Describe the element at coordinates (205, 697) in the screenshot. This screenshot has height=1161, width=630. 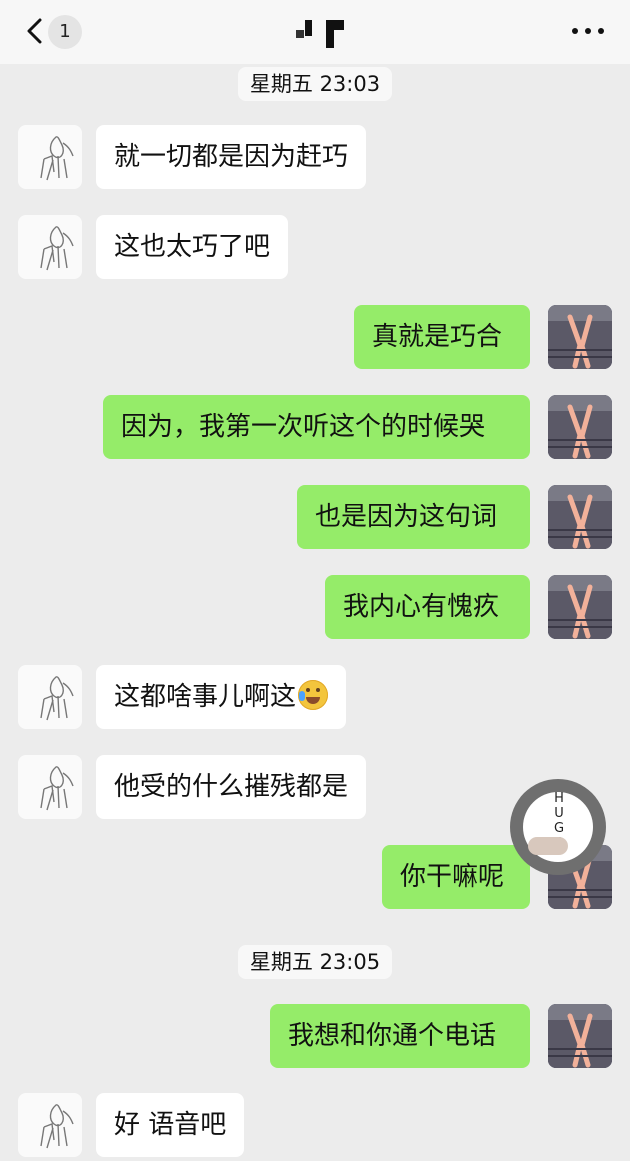
I see `message-text: 这都啥事儿啊这` at that location.